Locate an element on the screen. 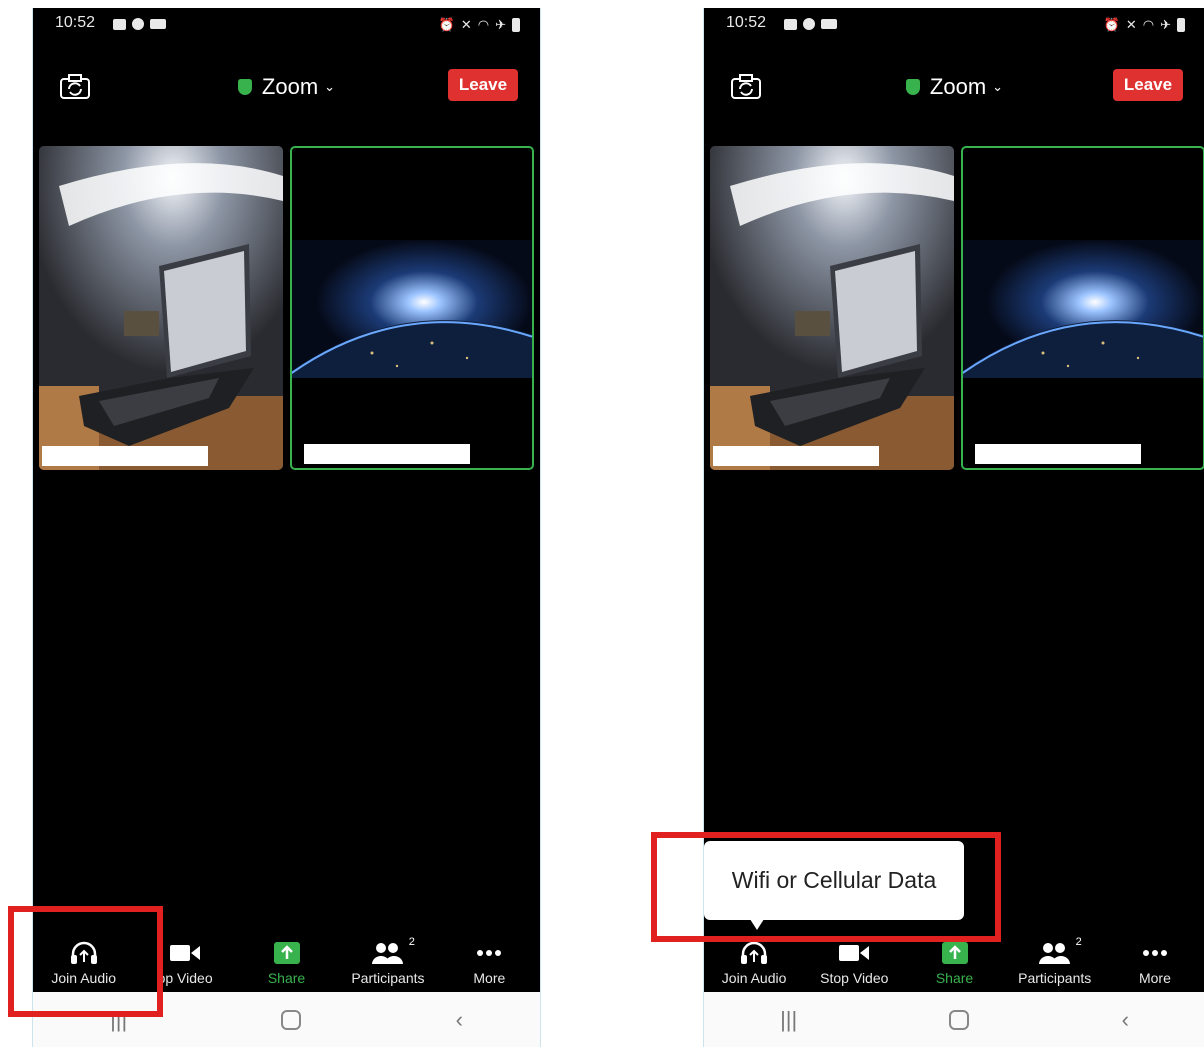 This screenshot has height=1047, width=1204. headphones-icon is located at coordinates (754, 952).